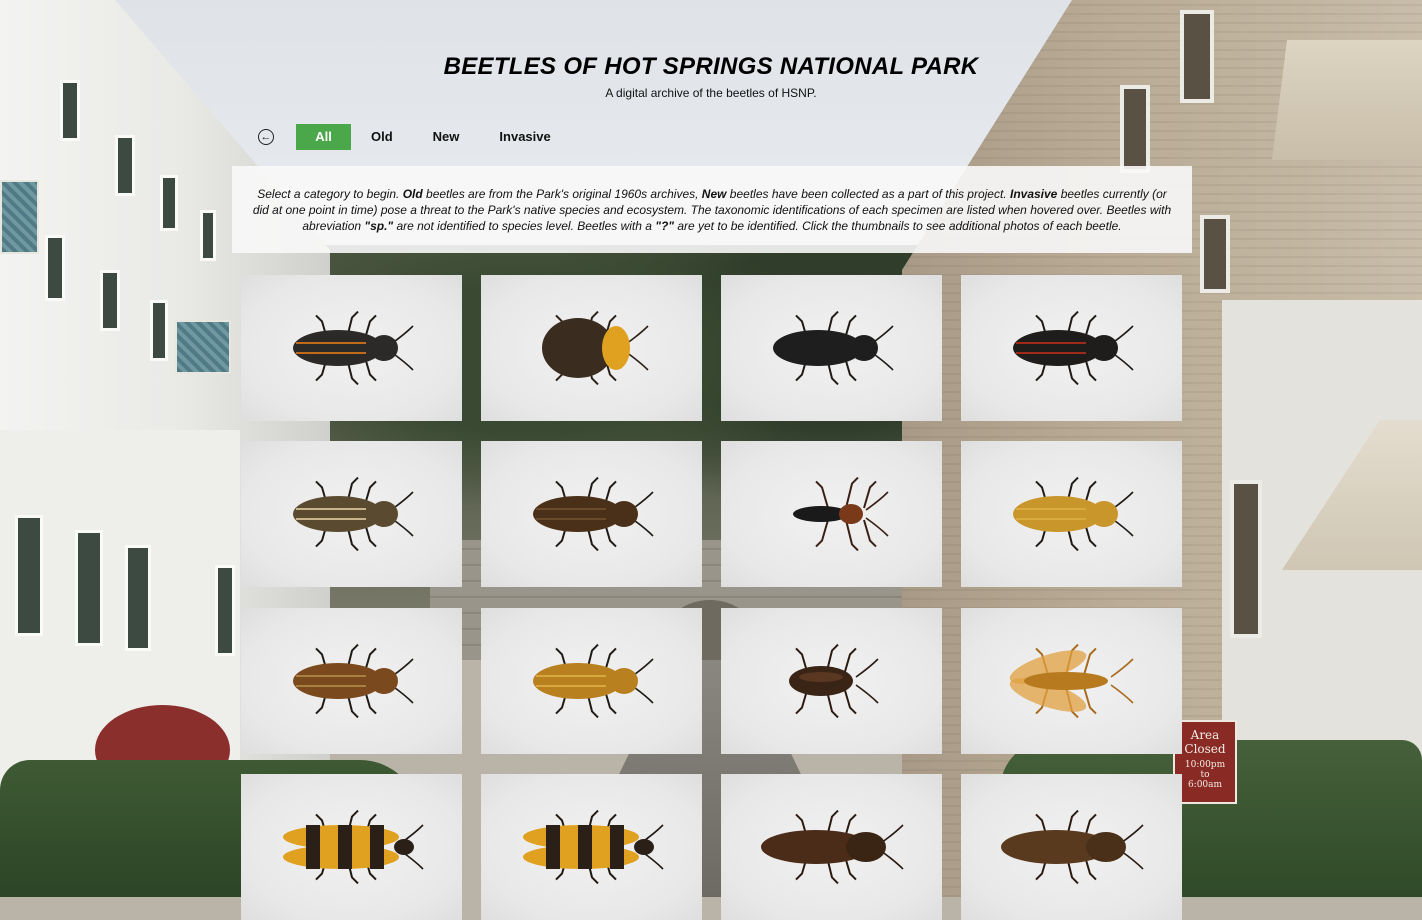 The width and height of the screenshot is (1422, 920). Describe the element at coordinates (1205, 749) in the screenshot. I see `sign-line: Closed` at that location.